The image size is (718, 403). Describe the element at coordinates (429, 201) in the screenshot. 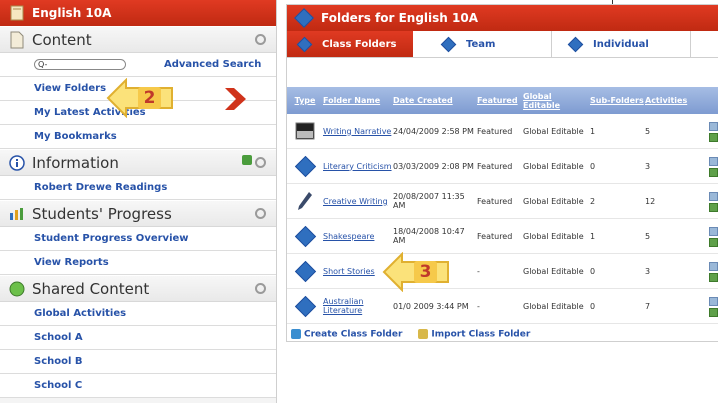

I see `date-cell: 20/08/2007 11:35 AM` at that location.